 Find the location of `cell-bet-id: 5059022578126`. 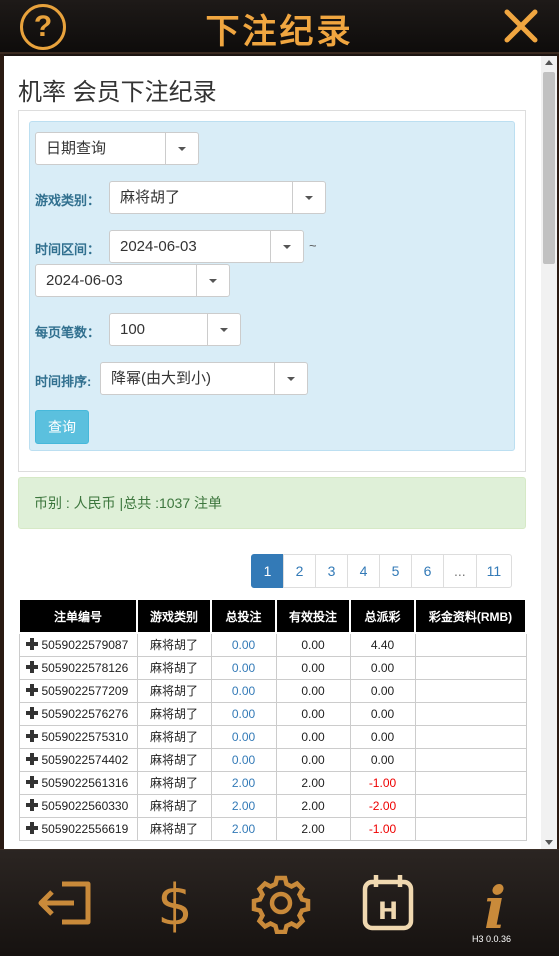

cell-bet-id: 5059022578126 is located at coordinates (78, 667).